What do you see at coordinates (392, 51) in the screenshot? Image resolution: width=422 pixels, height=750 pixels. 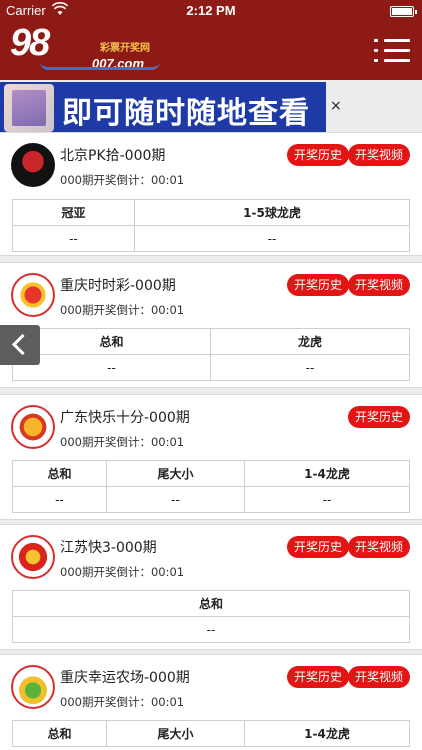 I see `menu-icon` at bounding box center [392, 51].